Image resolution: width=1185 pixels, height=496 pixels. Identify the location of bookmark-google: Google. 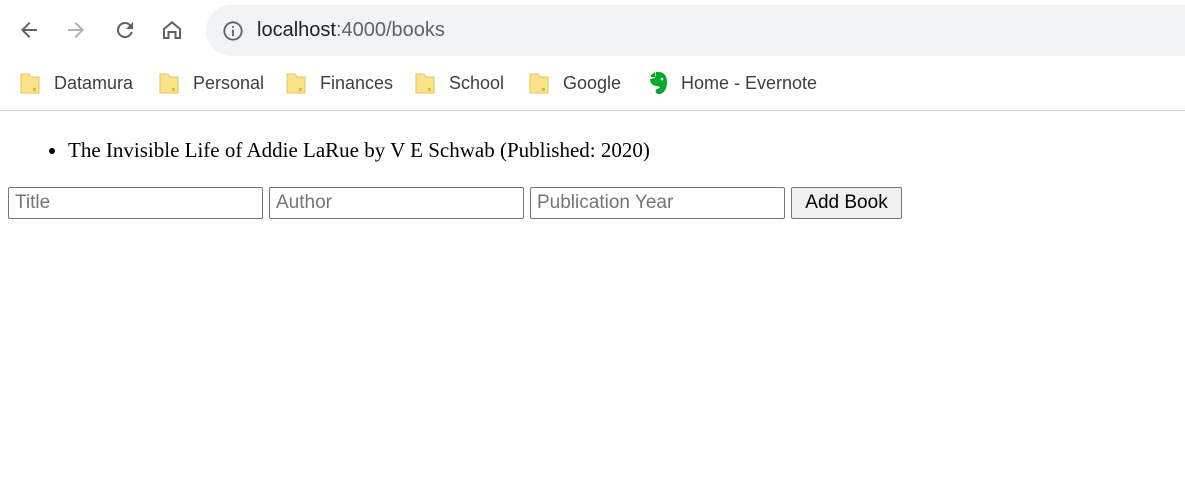
(575, 83).